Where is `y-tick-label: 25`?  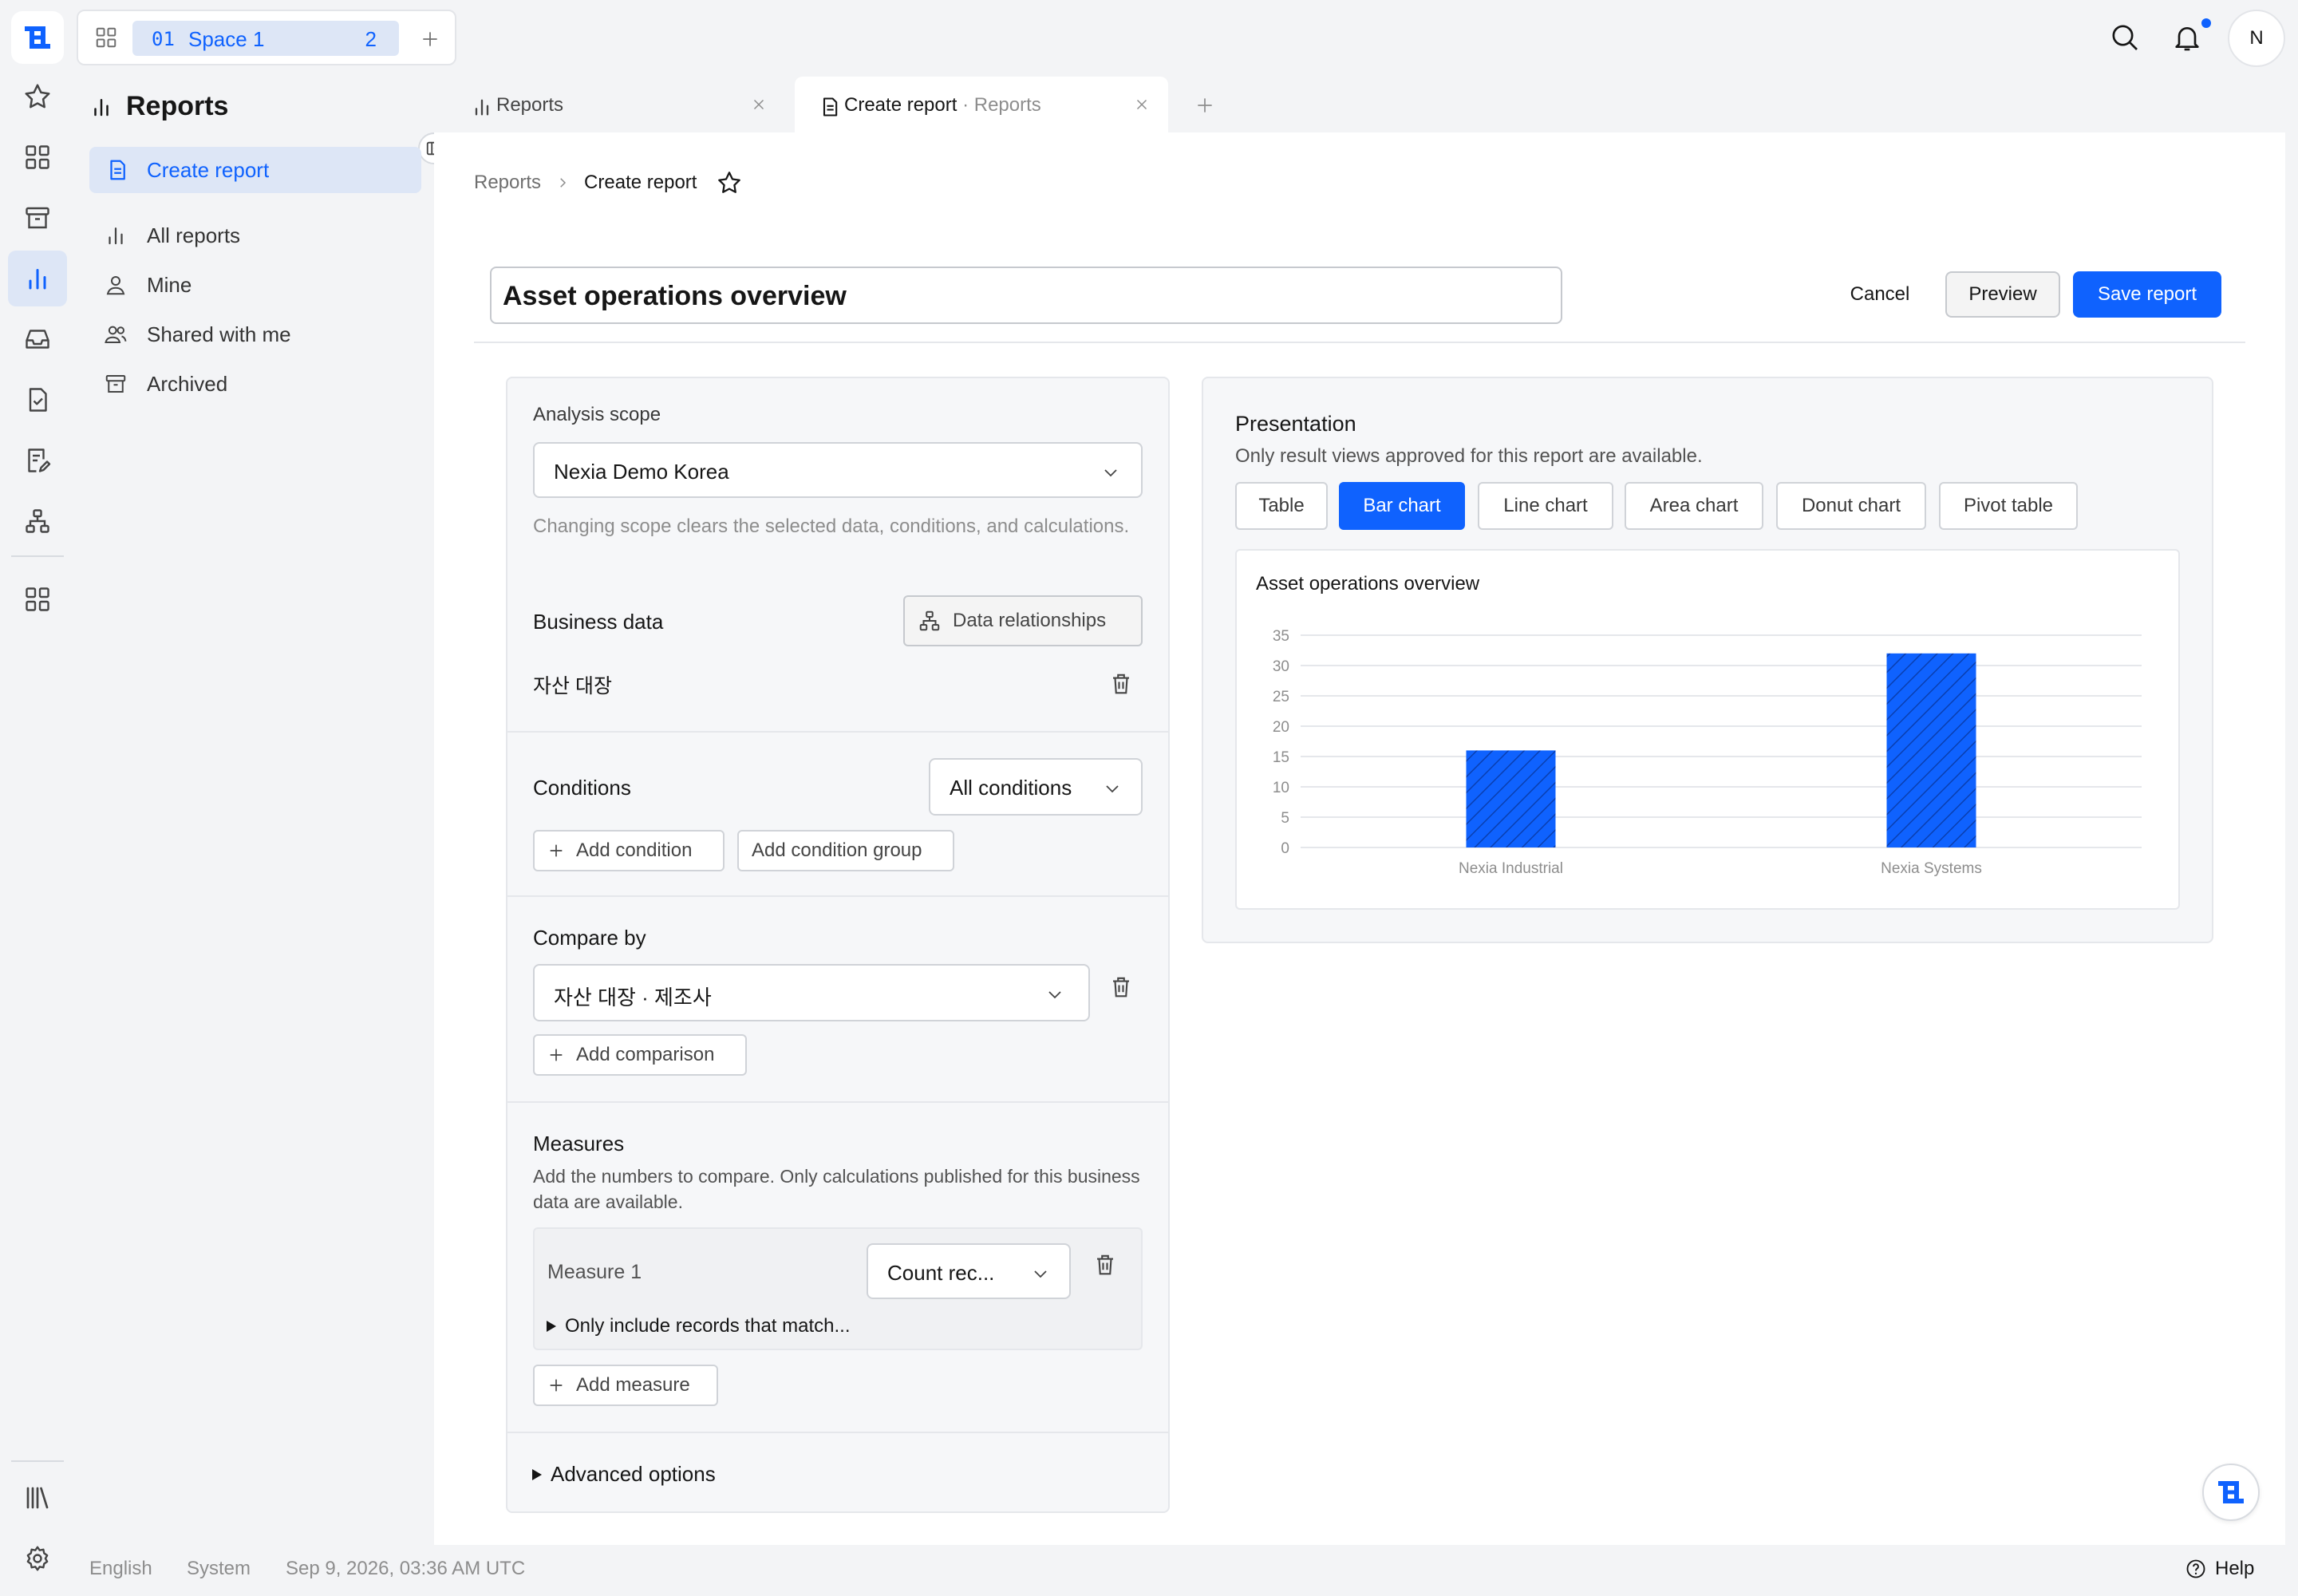 y-tick-label: 25 is located at coordinates (1281, 697).